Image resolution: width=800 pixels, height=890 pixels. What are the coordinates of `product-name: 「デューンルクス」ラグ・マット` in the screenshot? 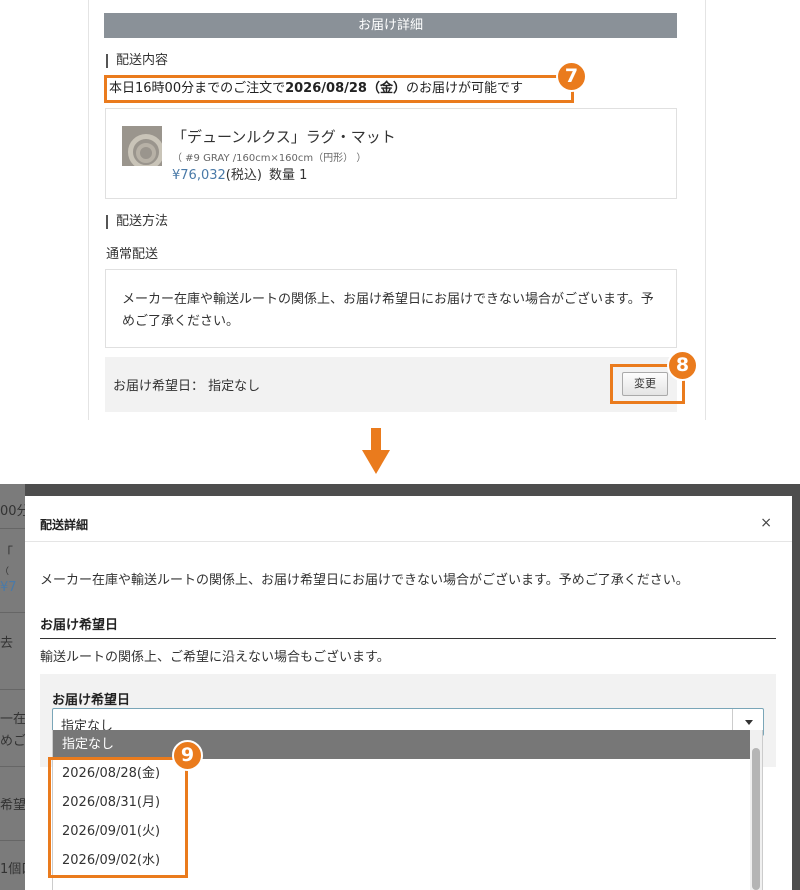 It's located at (284, 136).